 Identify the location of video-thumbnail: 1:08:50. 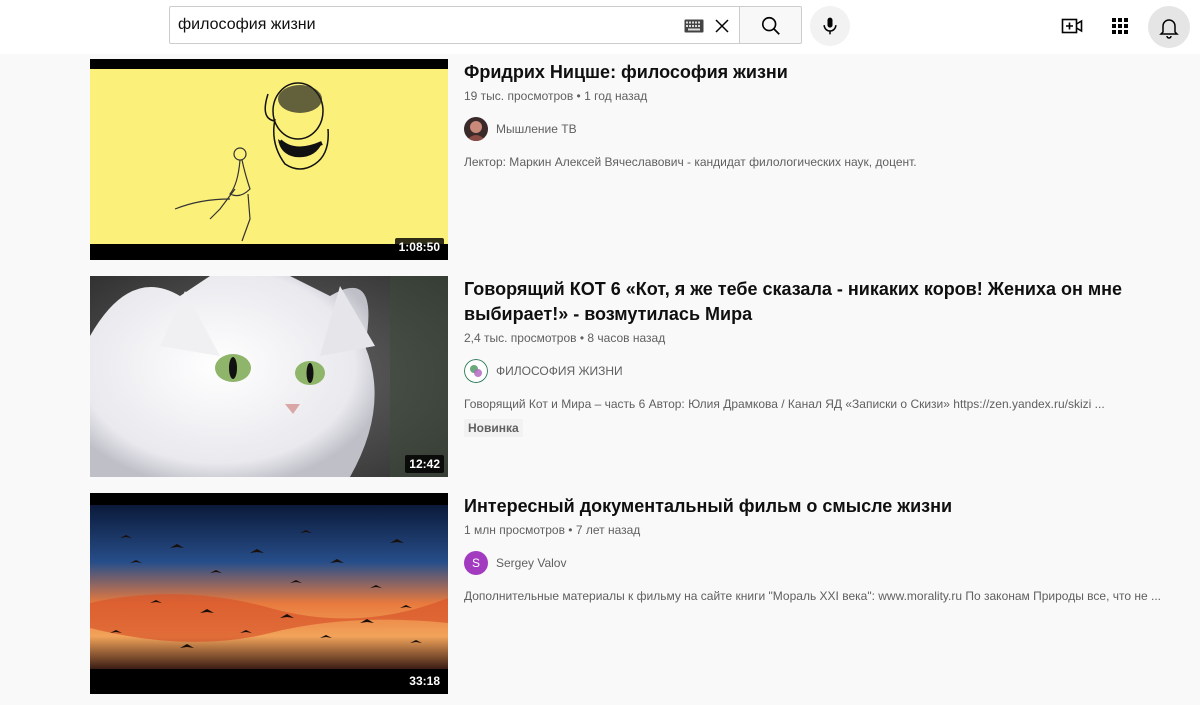
(269, 159).